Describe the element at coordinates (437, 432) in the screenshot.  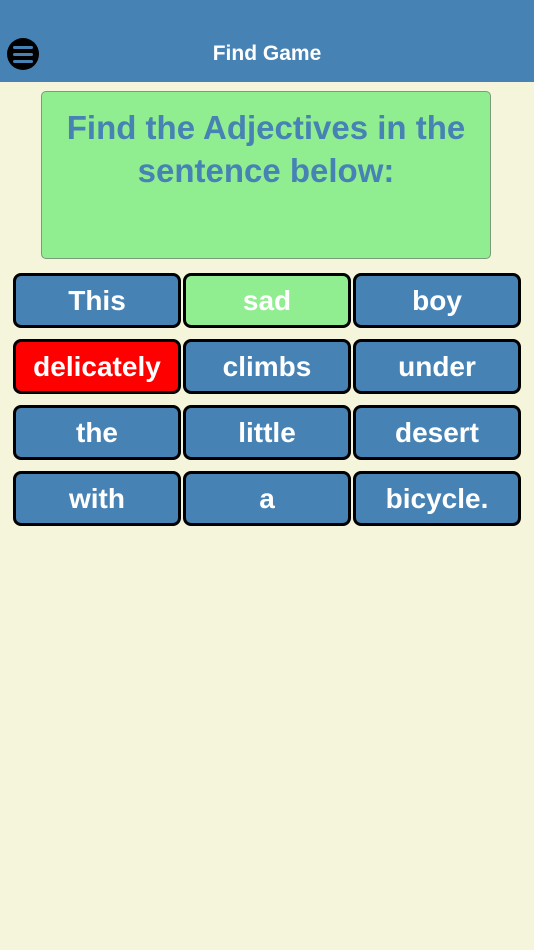
I see `word-tile-desert: desert` at that location.